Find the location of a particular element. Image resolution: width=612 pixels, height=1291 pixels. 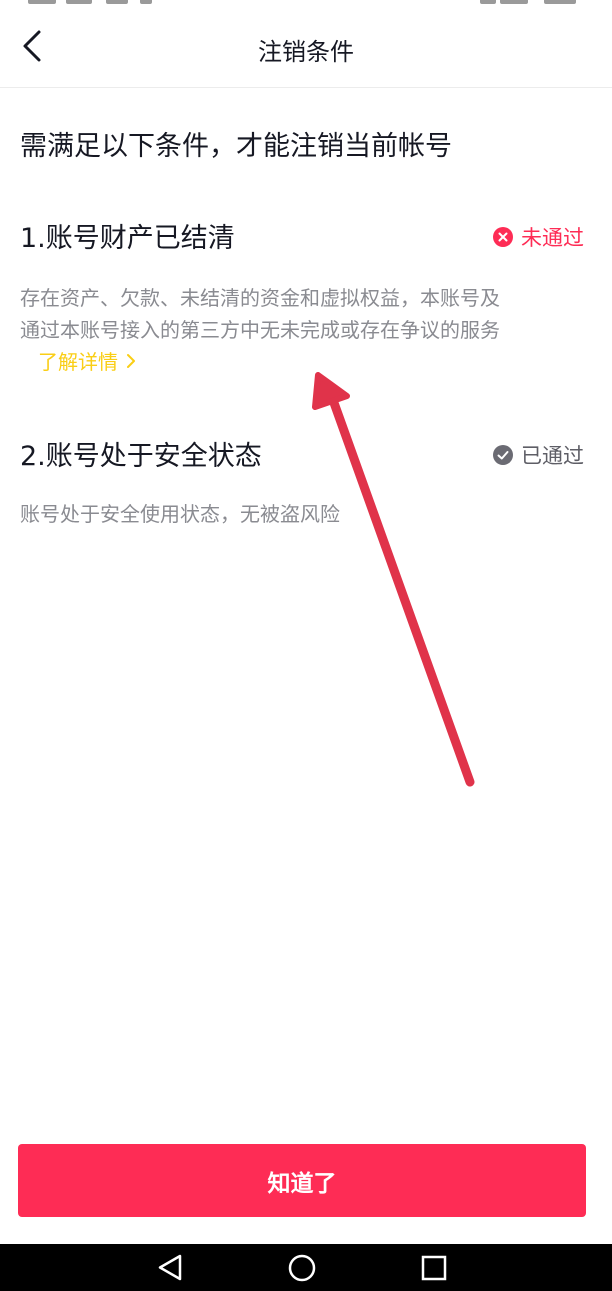

description-line: 存在资产、欠款、未结清的资金和虚拟权益，本账号及 is located at coordinates (260, 298).